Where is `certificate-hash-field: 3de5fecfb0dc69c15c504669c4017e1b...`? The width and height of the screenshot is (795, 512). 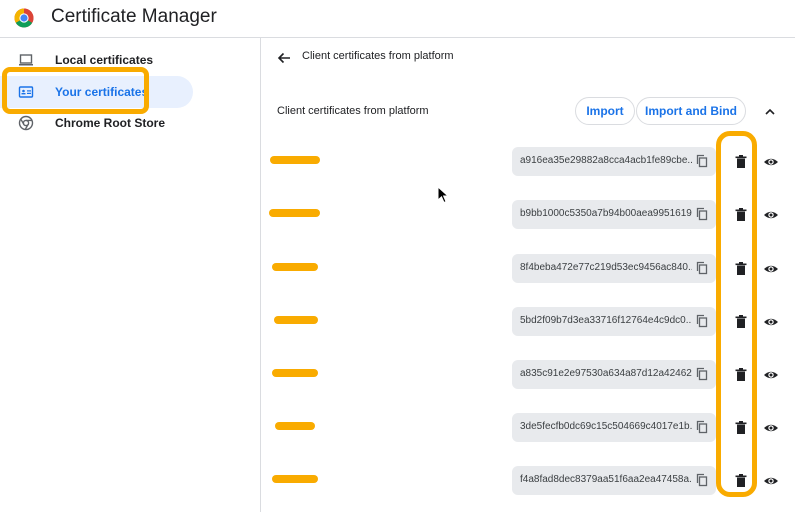
certificate-hash-field: 3de5fecfb0dc69c15c504669c4017e1b... is located at coordinates (614, 427).